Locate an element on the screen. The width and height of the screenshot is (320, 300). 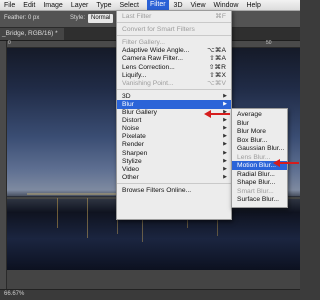
menu-3d: 3D is located at coordinates (178, 5).